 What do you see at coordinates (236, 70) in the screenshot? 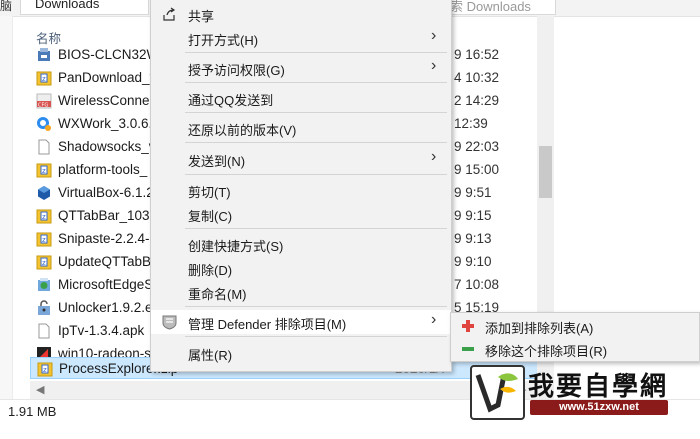
I see `menu-item-label: 授予访问权限(G)` at bounding box center [236, 70].